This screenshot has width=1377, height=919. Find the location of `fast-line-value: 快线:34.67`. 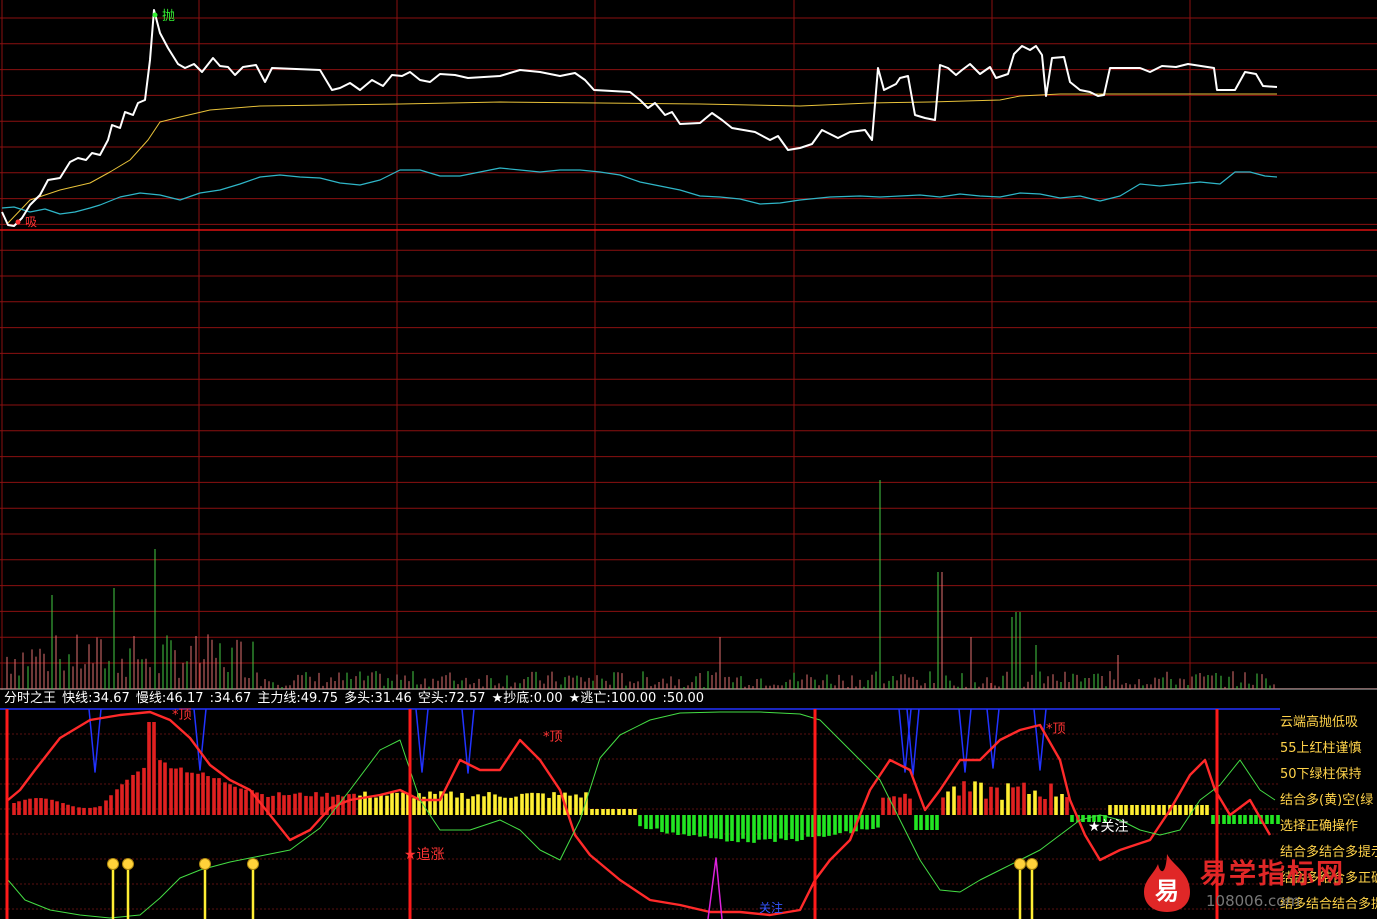

fast-line-value: 快线:34.67 is located at coordinates (96, 698).